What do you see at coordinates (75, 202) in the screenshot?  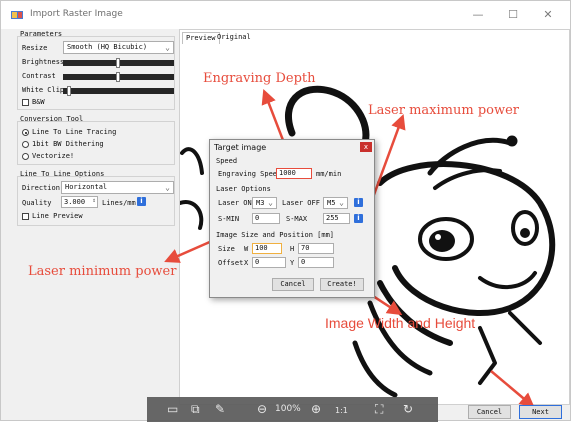 I see `quality-value: 3.000` at bounding box center [75, 202].